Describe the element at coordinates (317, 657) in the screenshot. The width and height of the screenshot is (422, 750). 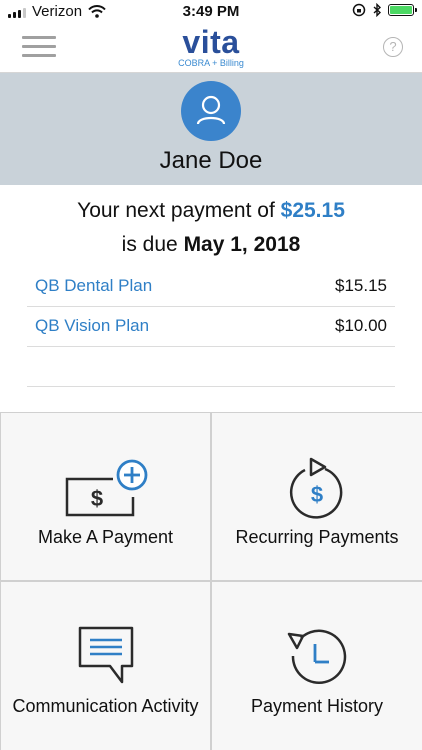
I see `history-clock-icon` at that location.